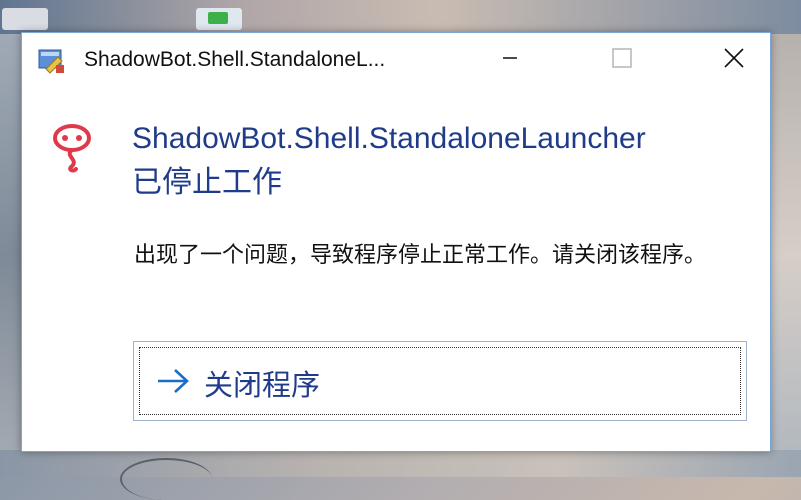  I want to click on app-icon, so click(51, 60).